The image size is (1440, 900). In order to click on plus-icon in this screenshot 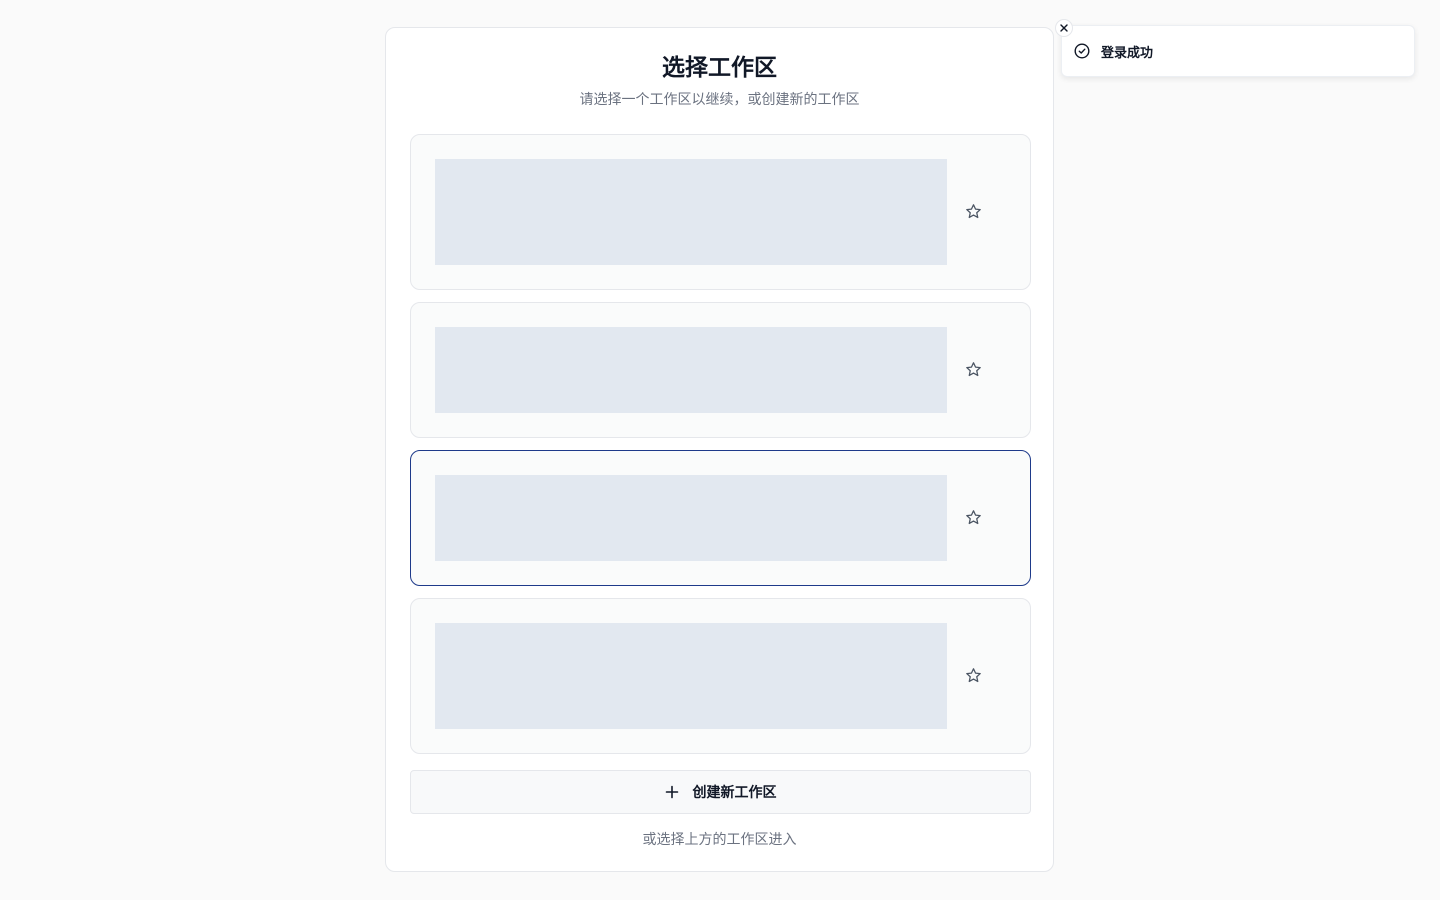, I will do `click(672, 792)`.